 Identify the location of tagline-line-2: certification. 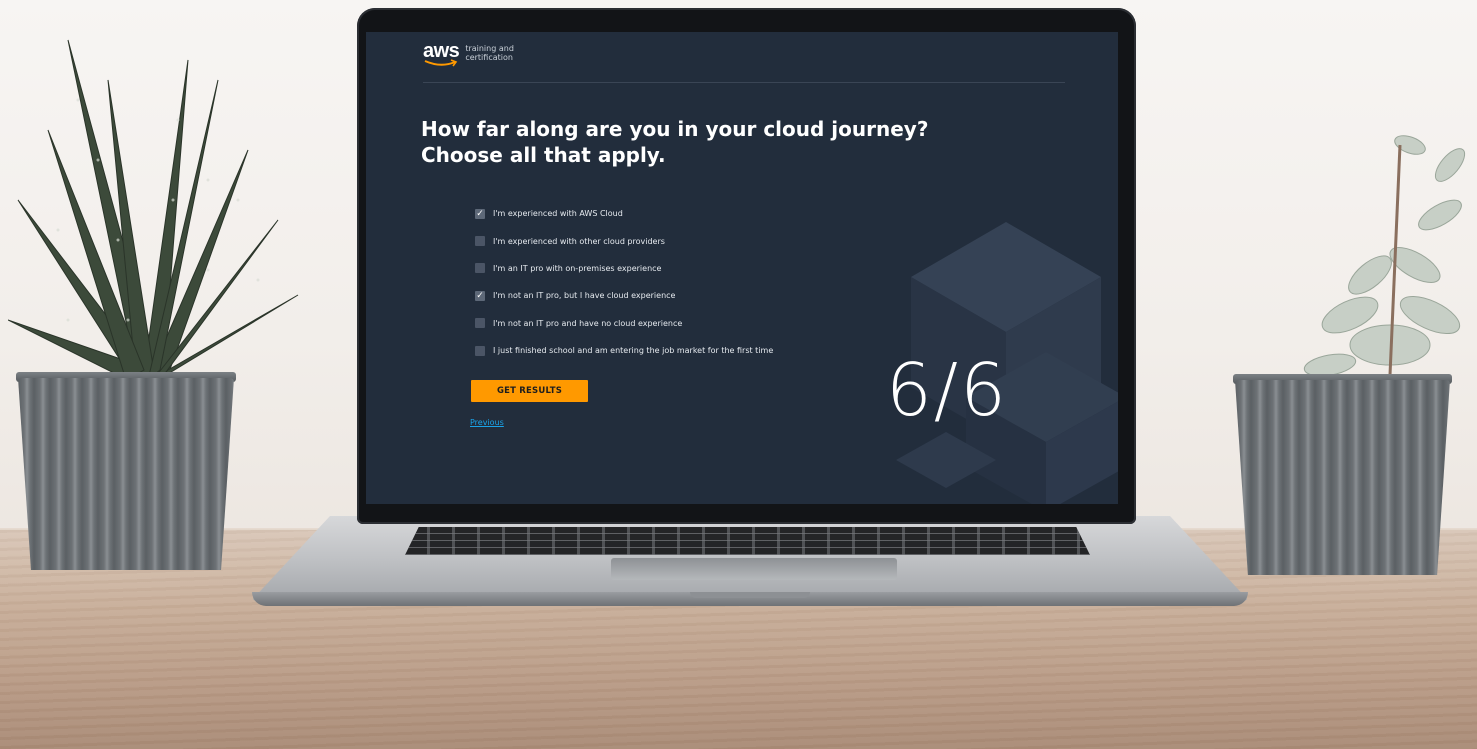
(489, 57).